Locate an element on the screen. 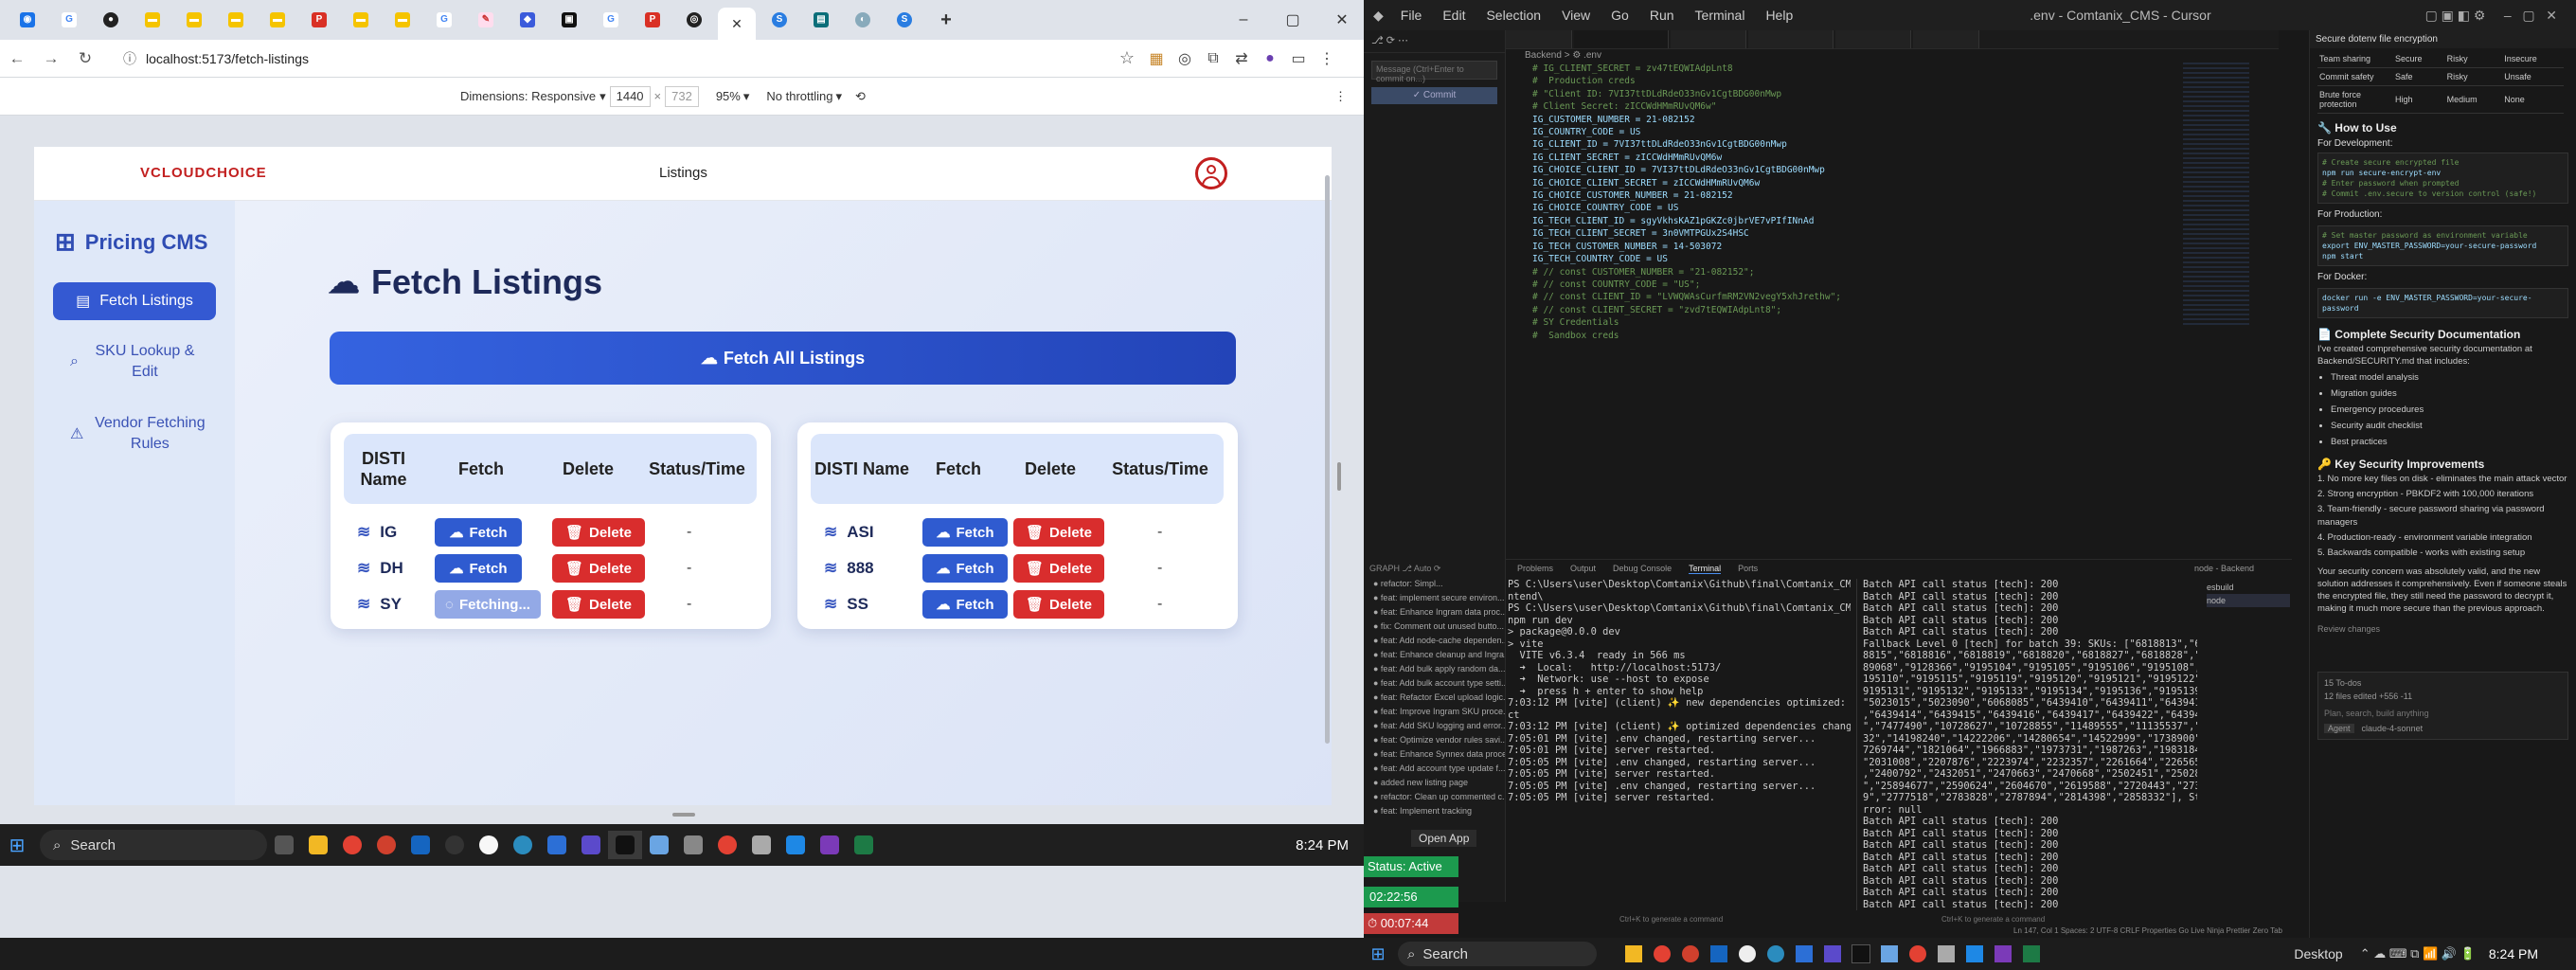 This screenshot has width=2576, height=970. panel-tab-ports: Ports is located at coordinates (1748, 568).